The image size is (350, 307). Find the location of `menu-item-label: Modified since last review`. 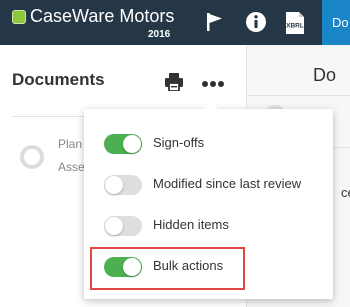

menu-item-label: Modified since last review is located at coordinates (227, 183).